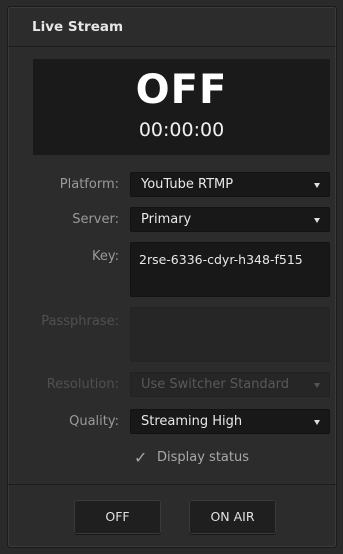 The image size is (343, 554). I want to click on server-value: Primary, so click(166, 219).